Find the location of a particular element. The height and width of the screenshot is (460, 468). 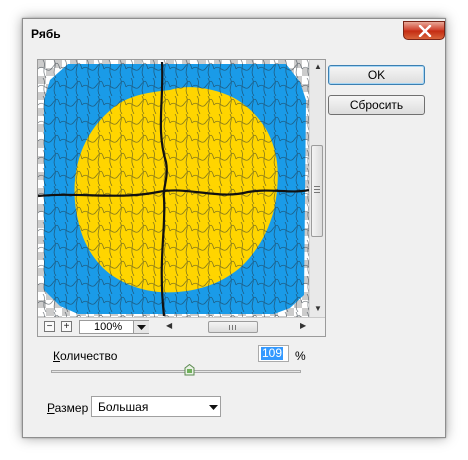

amount-slider-knob is located at coordinates (189, 370).